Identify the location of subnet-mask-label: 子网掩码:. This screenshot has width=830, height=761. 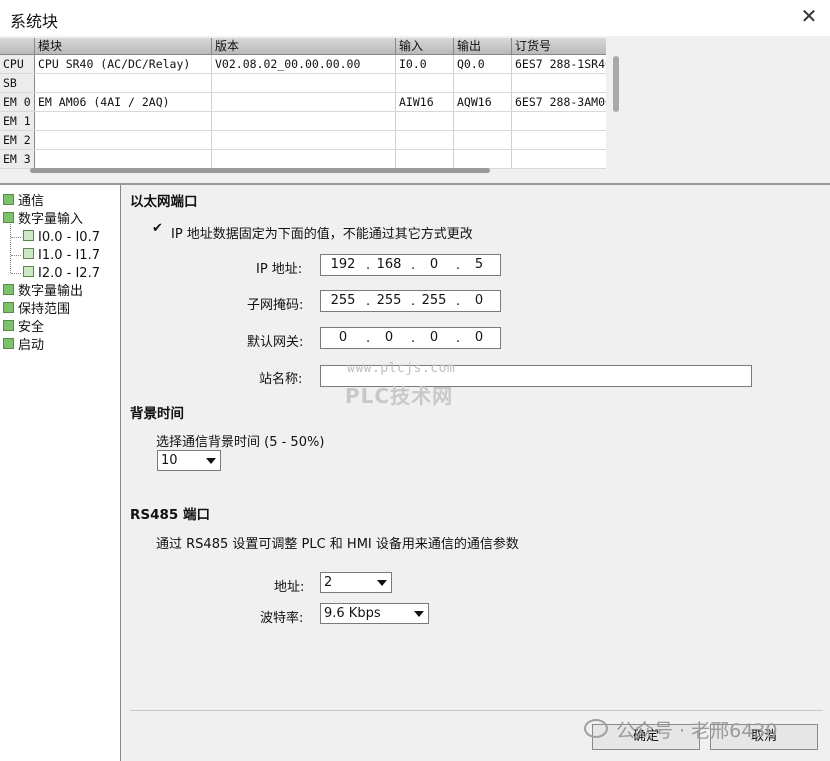
(275, 305).